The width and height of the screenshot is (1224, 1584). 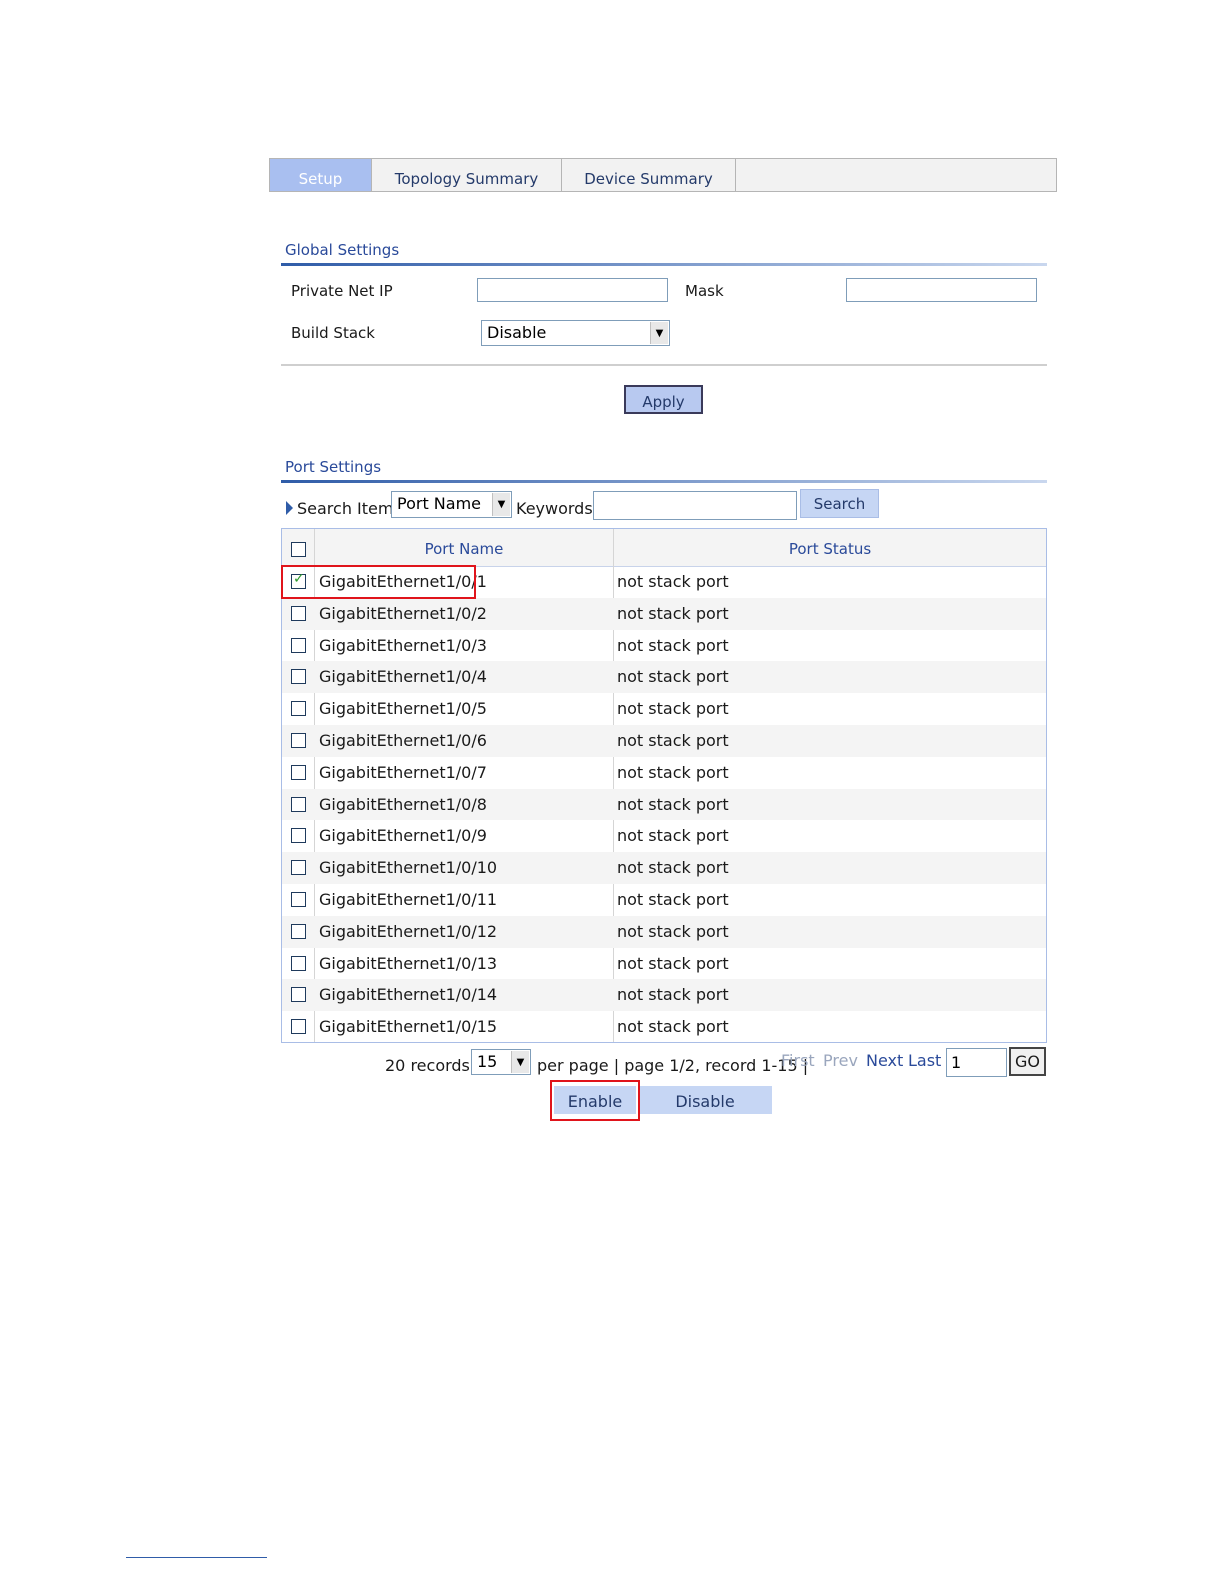 I want to click on build-stack-value: Disable, so click(x=517, y=332).